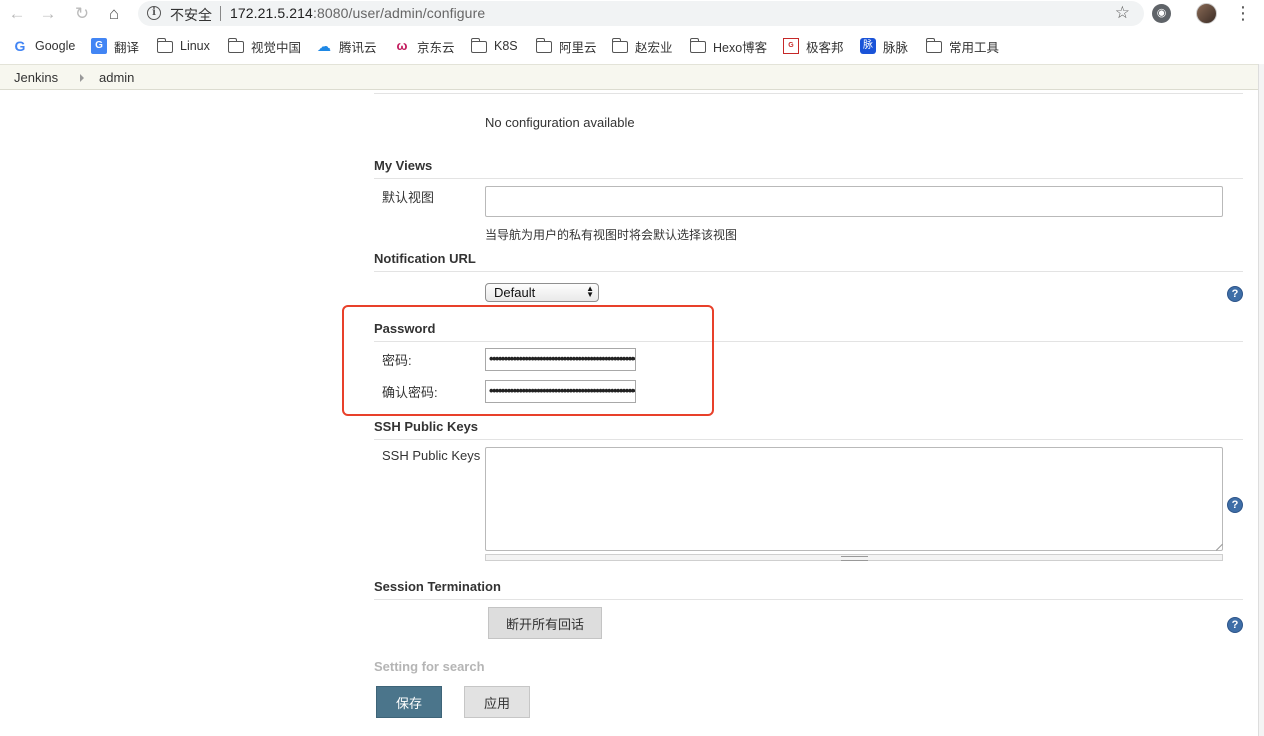 This screenshot has height=736, width=1264. Describe the element at coordinates (854, 557) in the screenshot. I see `textarea-grip` at that location.